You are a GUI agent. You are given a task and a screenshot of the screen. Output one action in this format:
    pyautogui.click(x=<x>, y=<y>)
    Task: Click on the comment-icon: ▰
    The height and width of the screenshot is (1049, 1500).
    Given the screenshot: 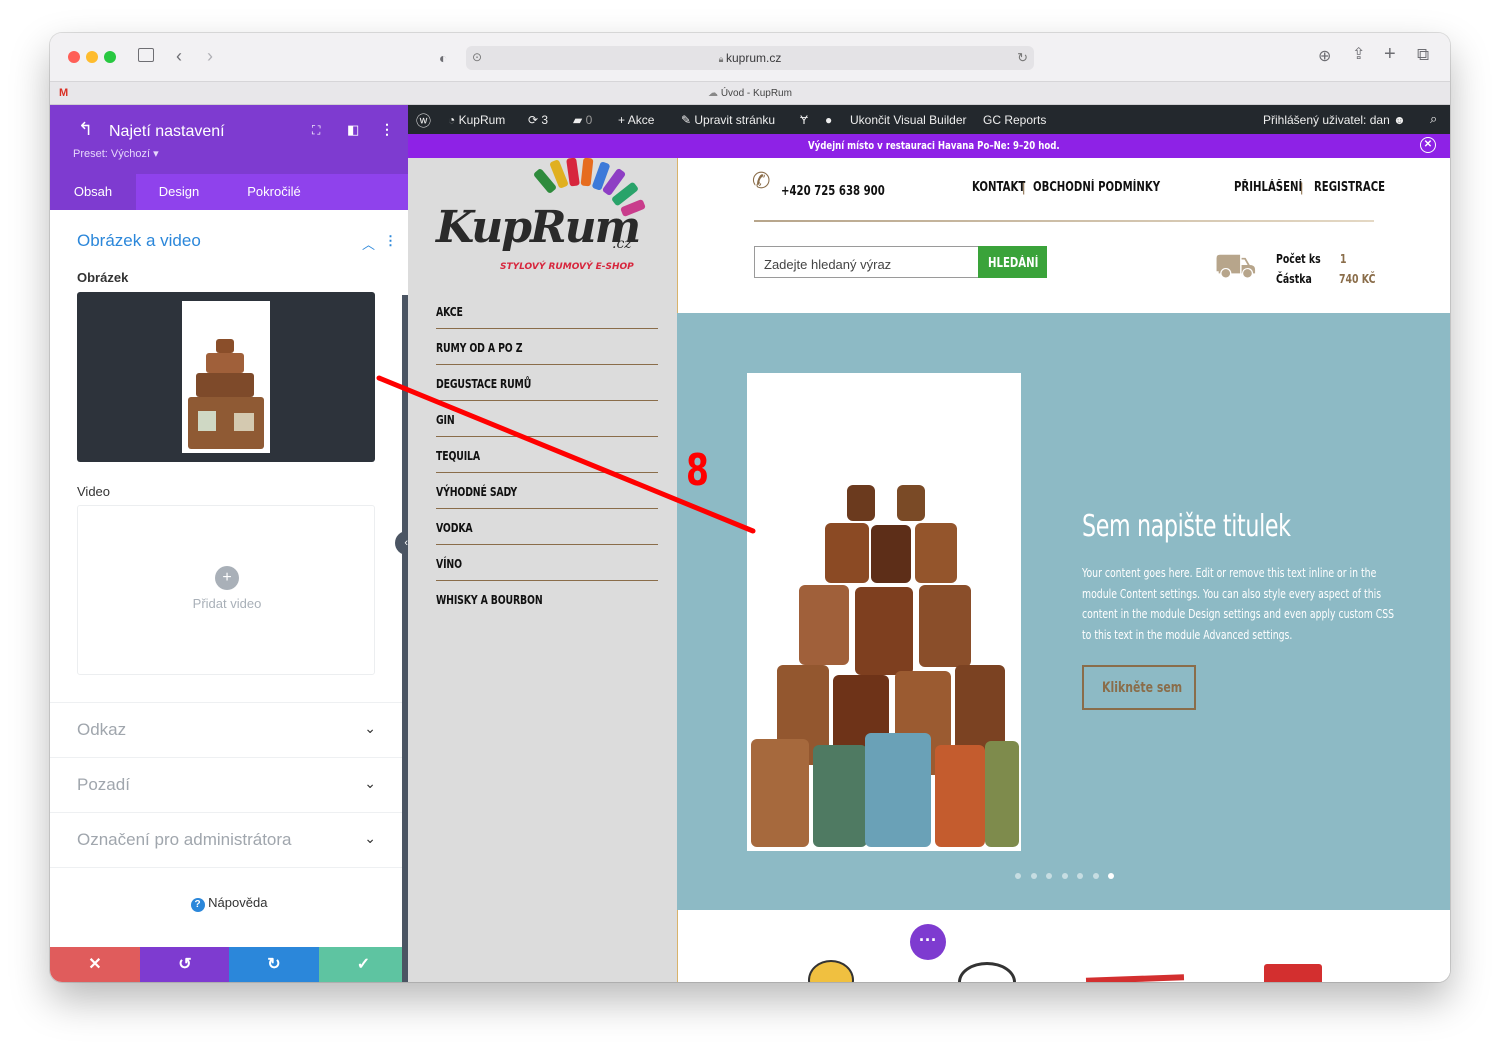 What is the action you would take?
    pyautogui.click(x=579, y=120)
    